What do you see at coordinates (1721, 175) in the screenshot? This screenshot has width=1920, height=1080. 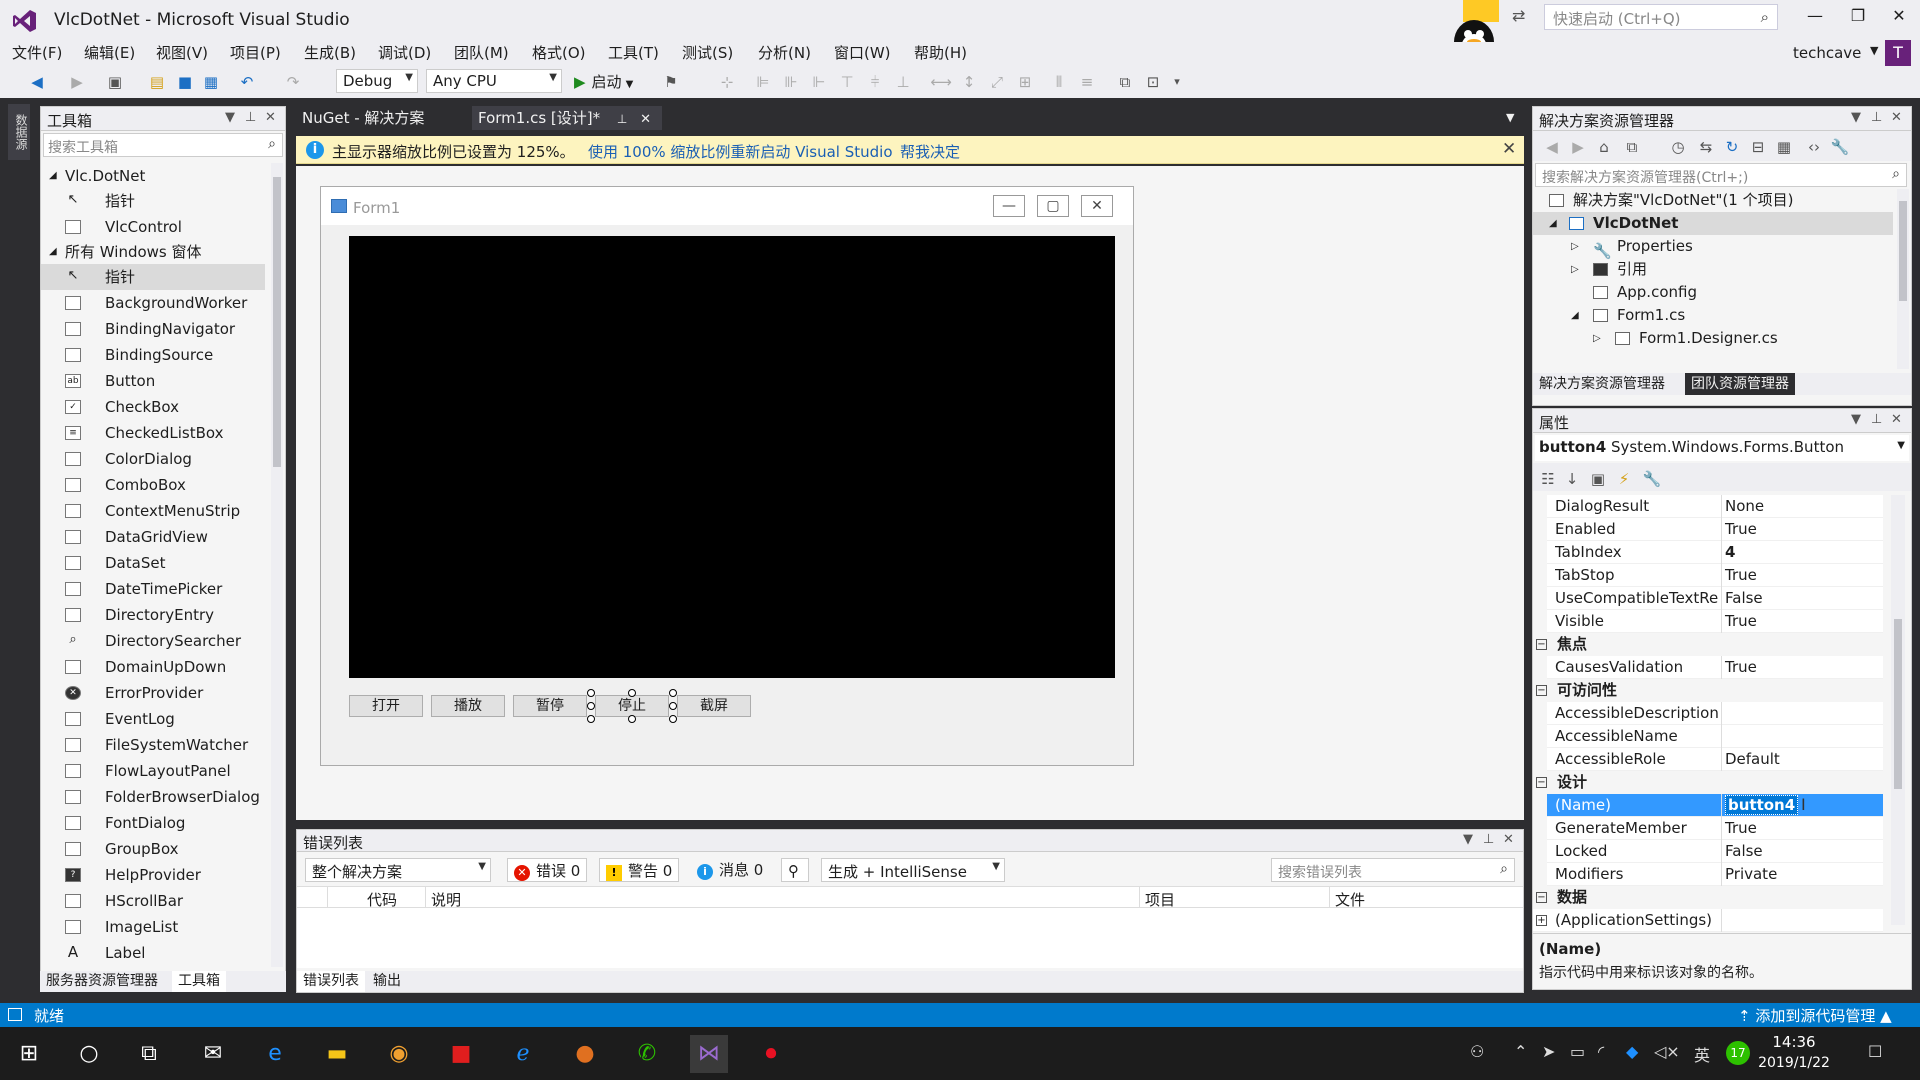 I see `solution-search-input: 搜索解决方案资源管理器(Ctrl+;) ⌕` at bounding box center [1721, 175].